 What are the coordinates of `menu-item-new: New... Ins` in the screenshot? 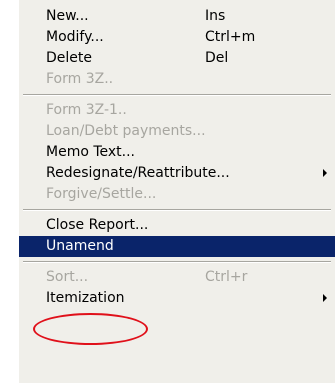 It's located at (177, 16).